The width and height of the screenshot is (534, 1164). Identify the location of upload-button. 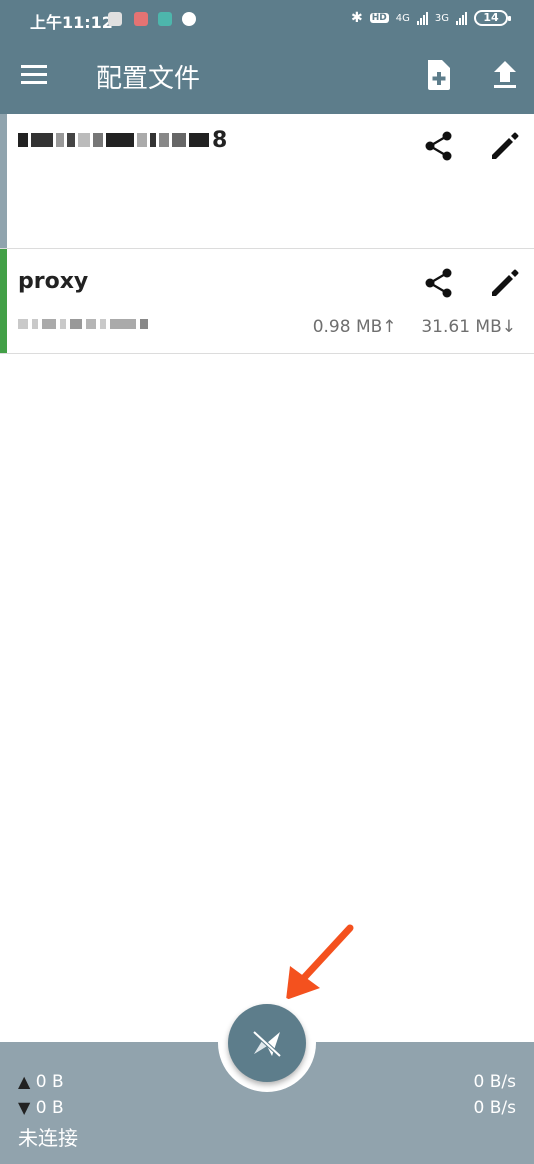
(505, 75).